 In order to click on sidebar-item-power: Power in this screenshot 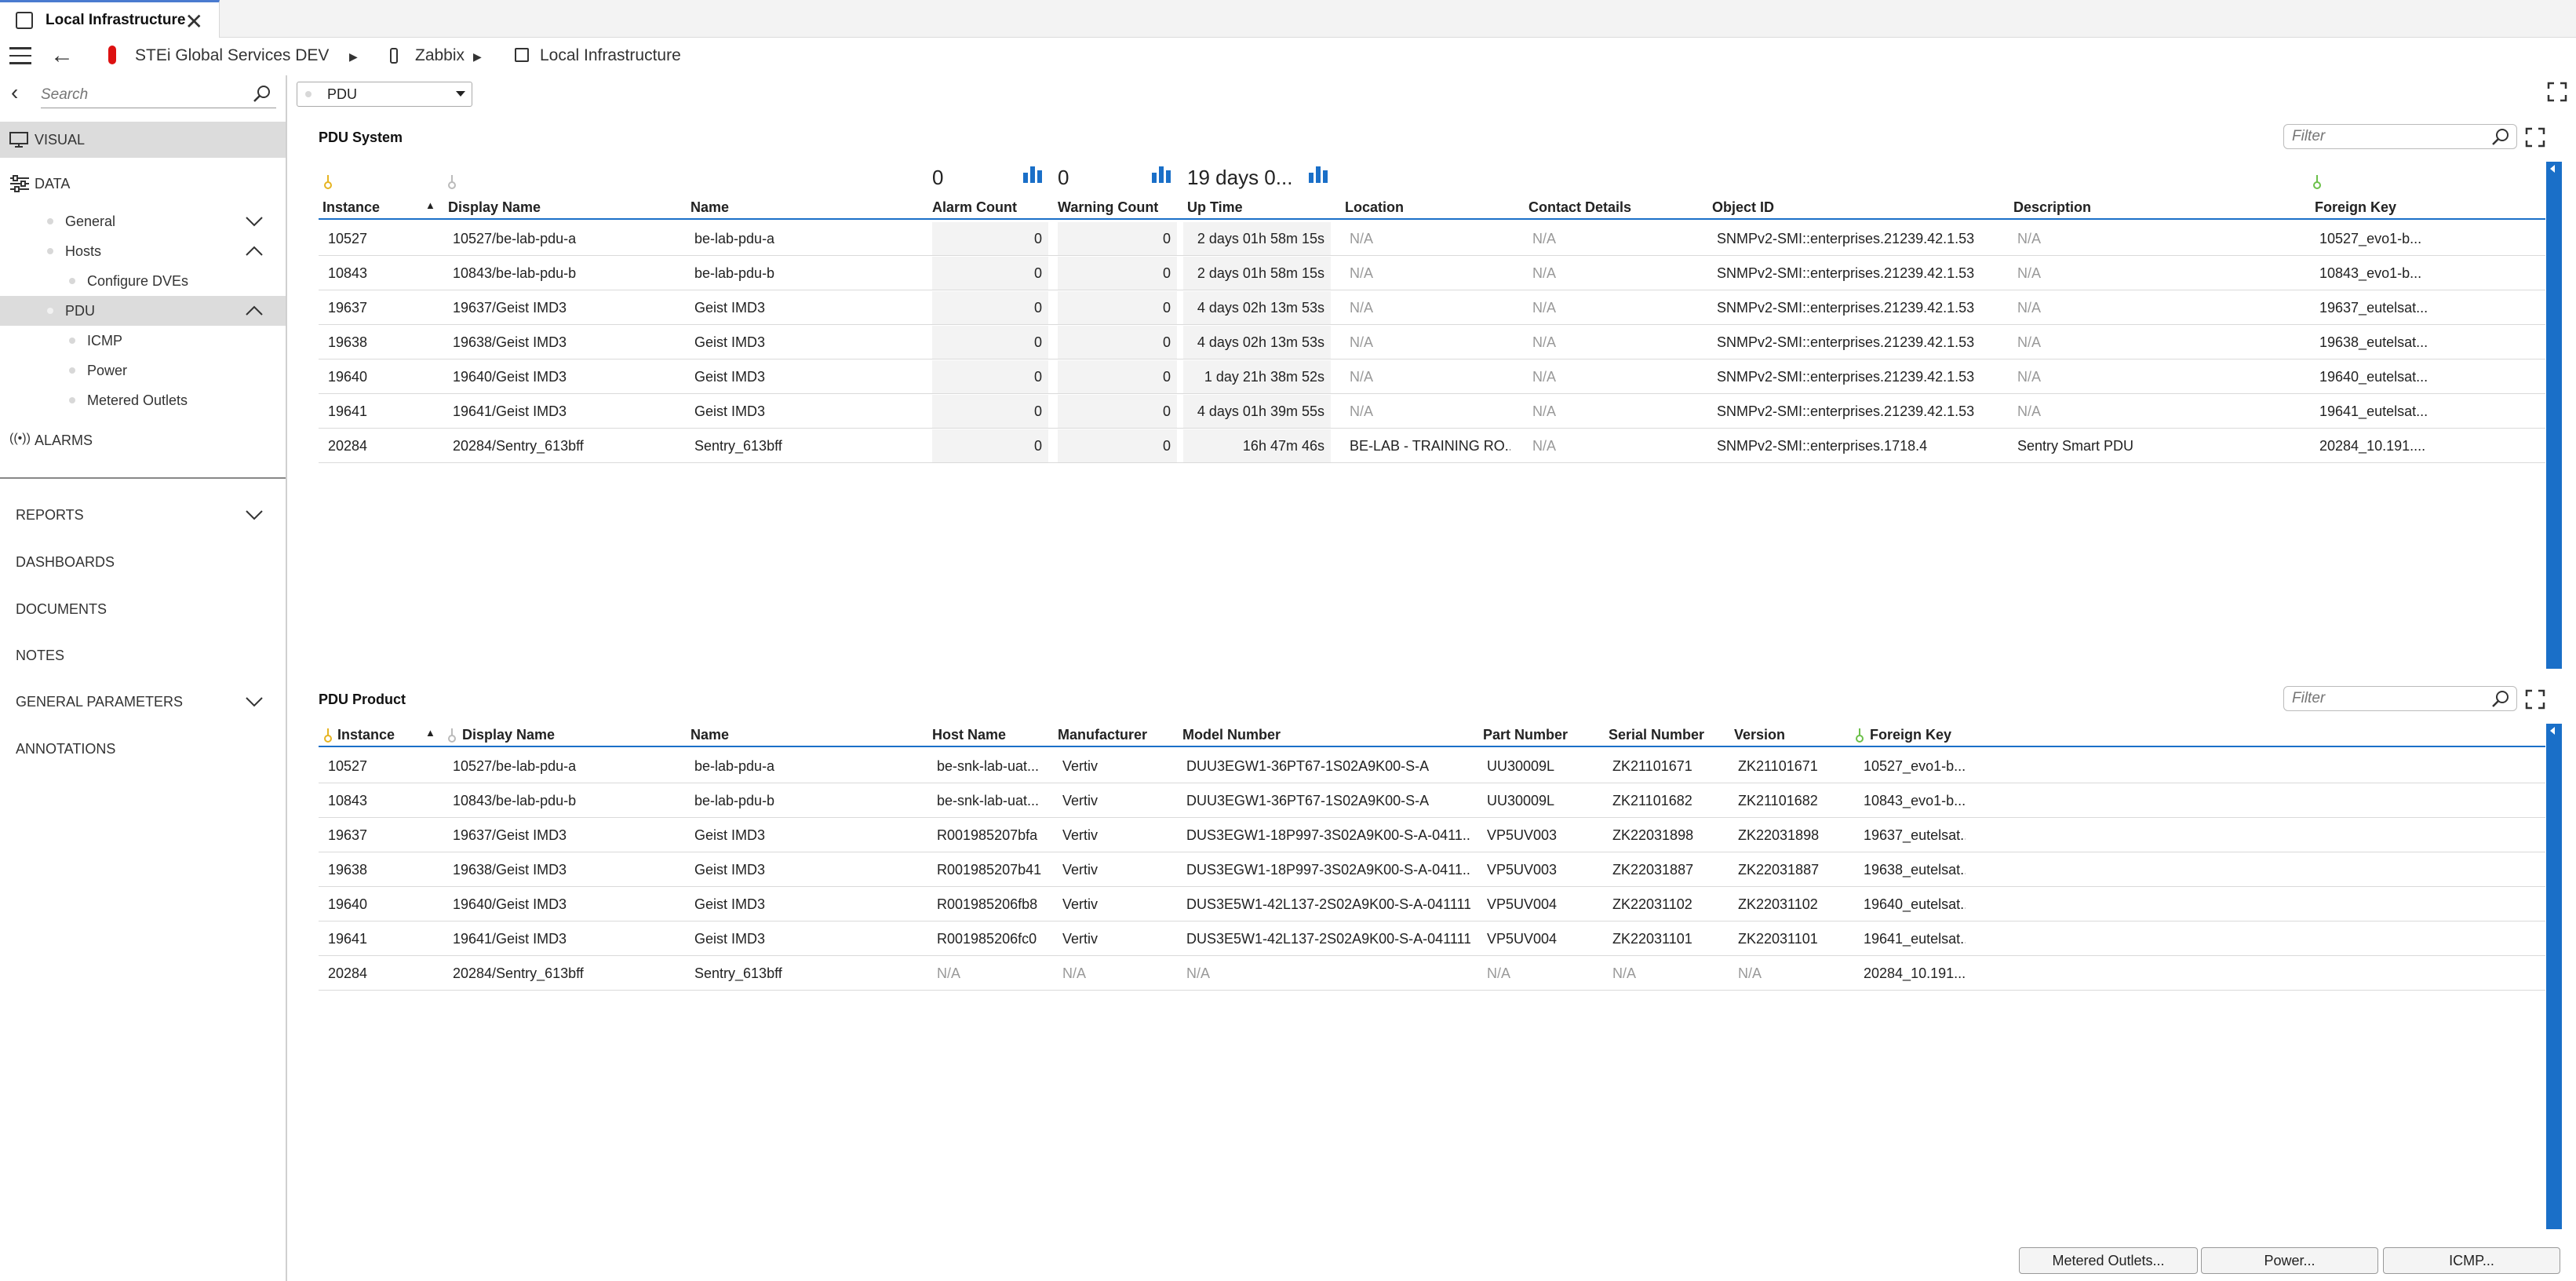, I will do `click(143, 370)`.